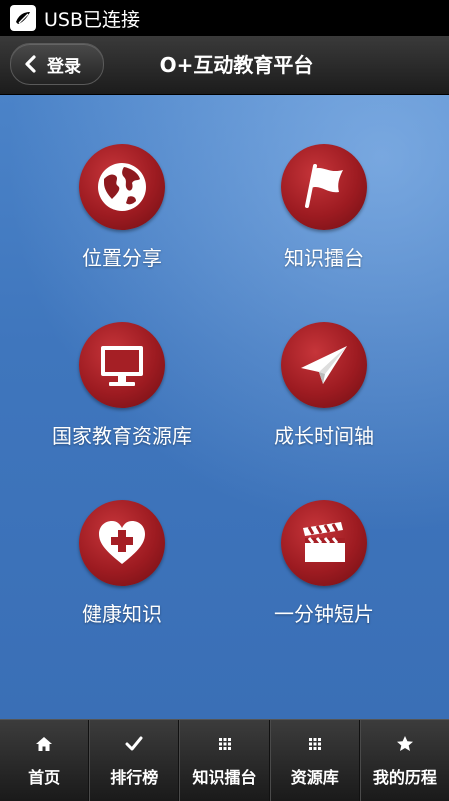 The height and width of the screenshot is (801, 449). What do you see at coordinates (314, 777) in the screenshot?
I see `tab-label: 资源库` at bounding box center [314, 777].